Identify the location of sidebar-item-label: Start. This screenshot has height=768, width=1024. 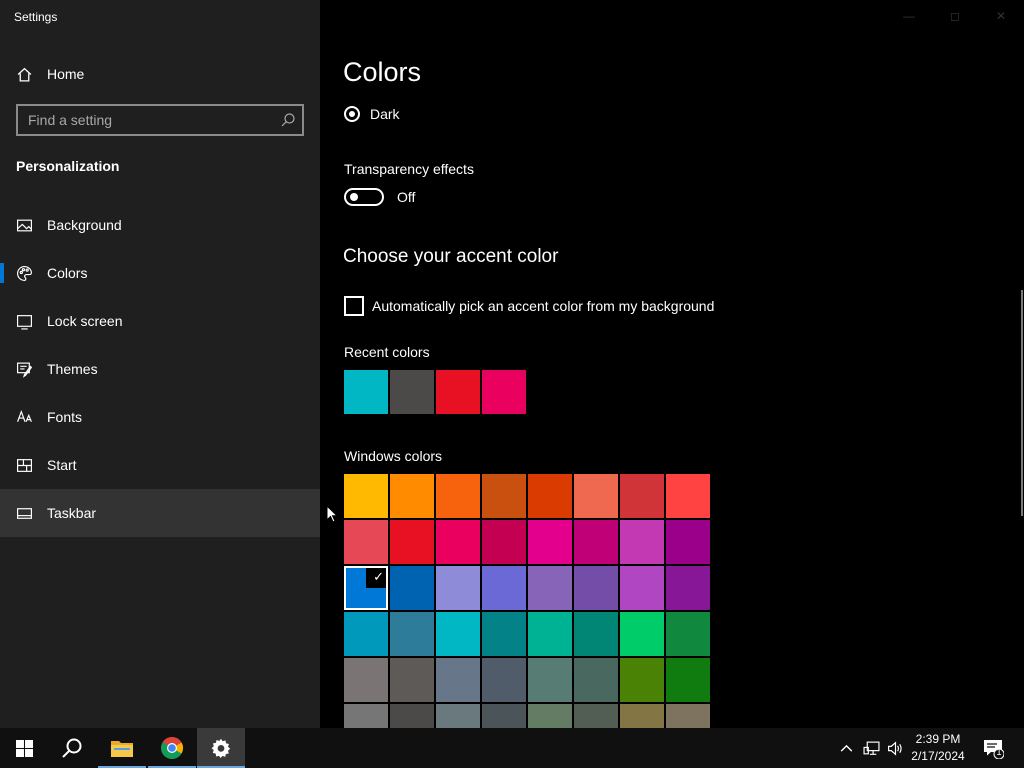
(62, 465).